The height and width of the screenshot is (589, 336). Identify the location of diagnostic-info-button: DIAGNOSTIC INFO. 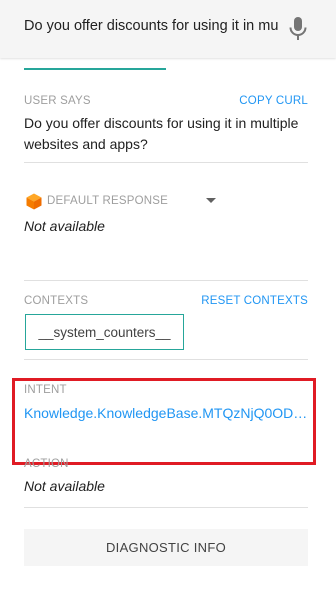
(166, 547).